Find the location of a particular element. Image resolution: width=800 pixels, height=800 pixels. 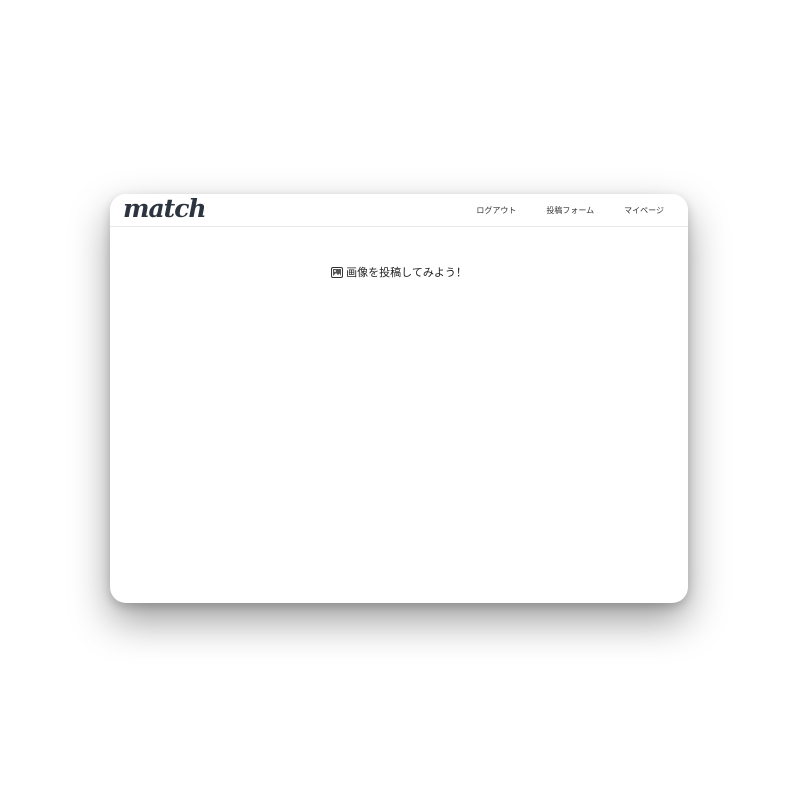

post-prompt: 画像を投稿してみよう！ is located at coordinates (399, 272).